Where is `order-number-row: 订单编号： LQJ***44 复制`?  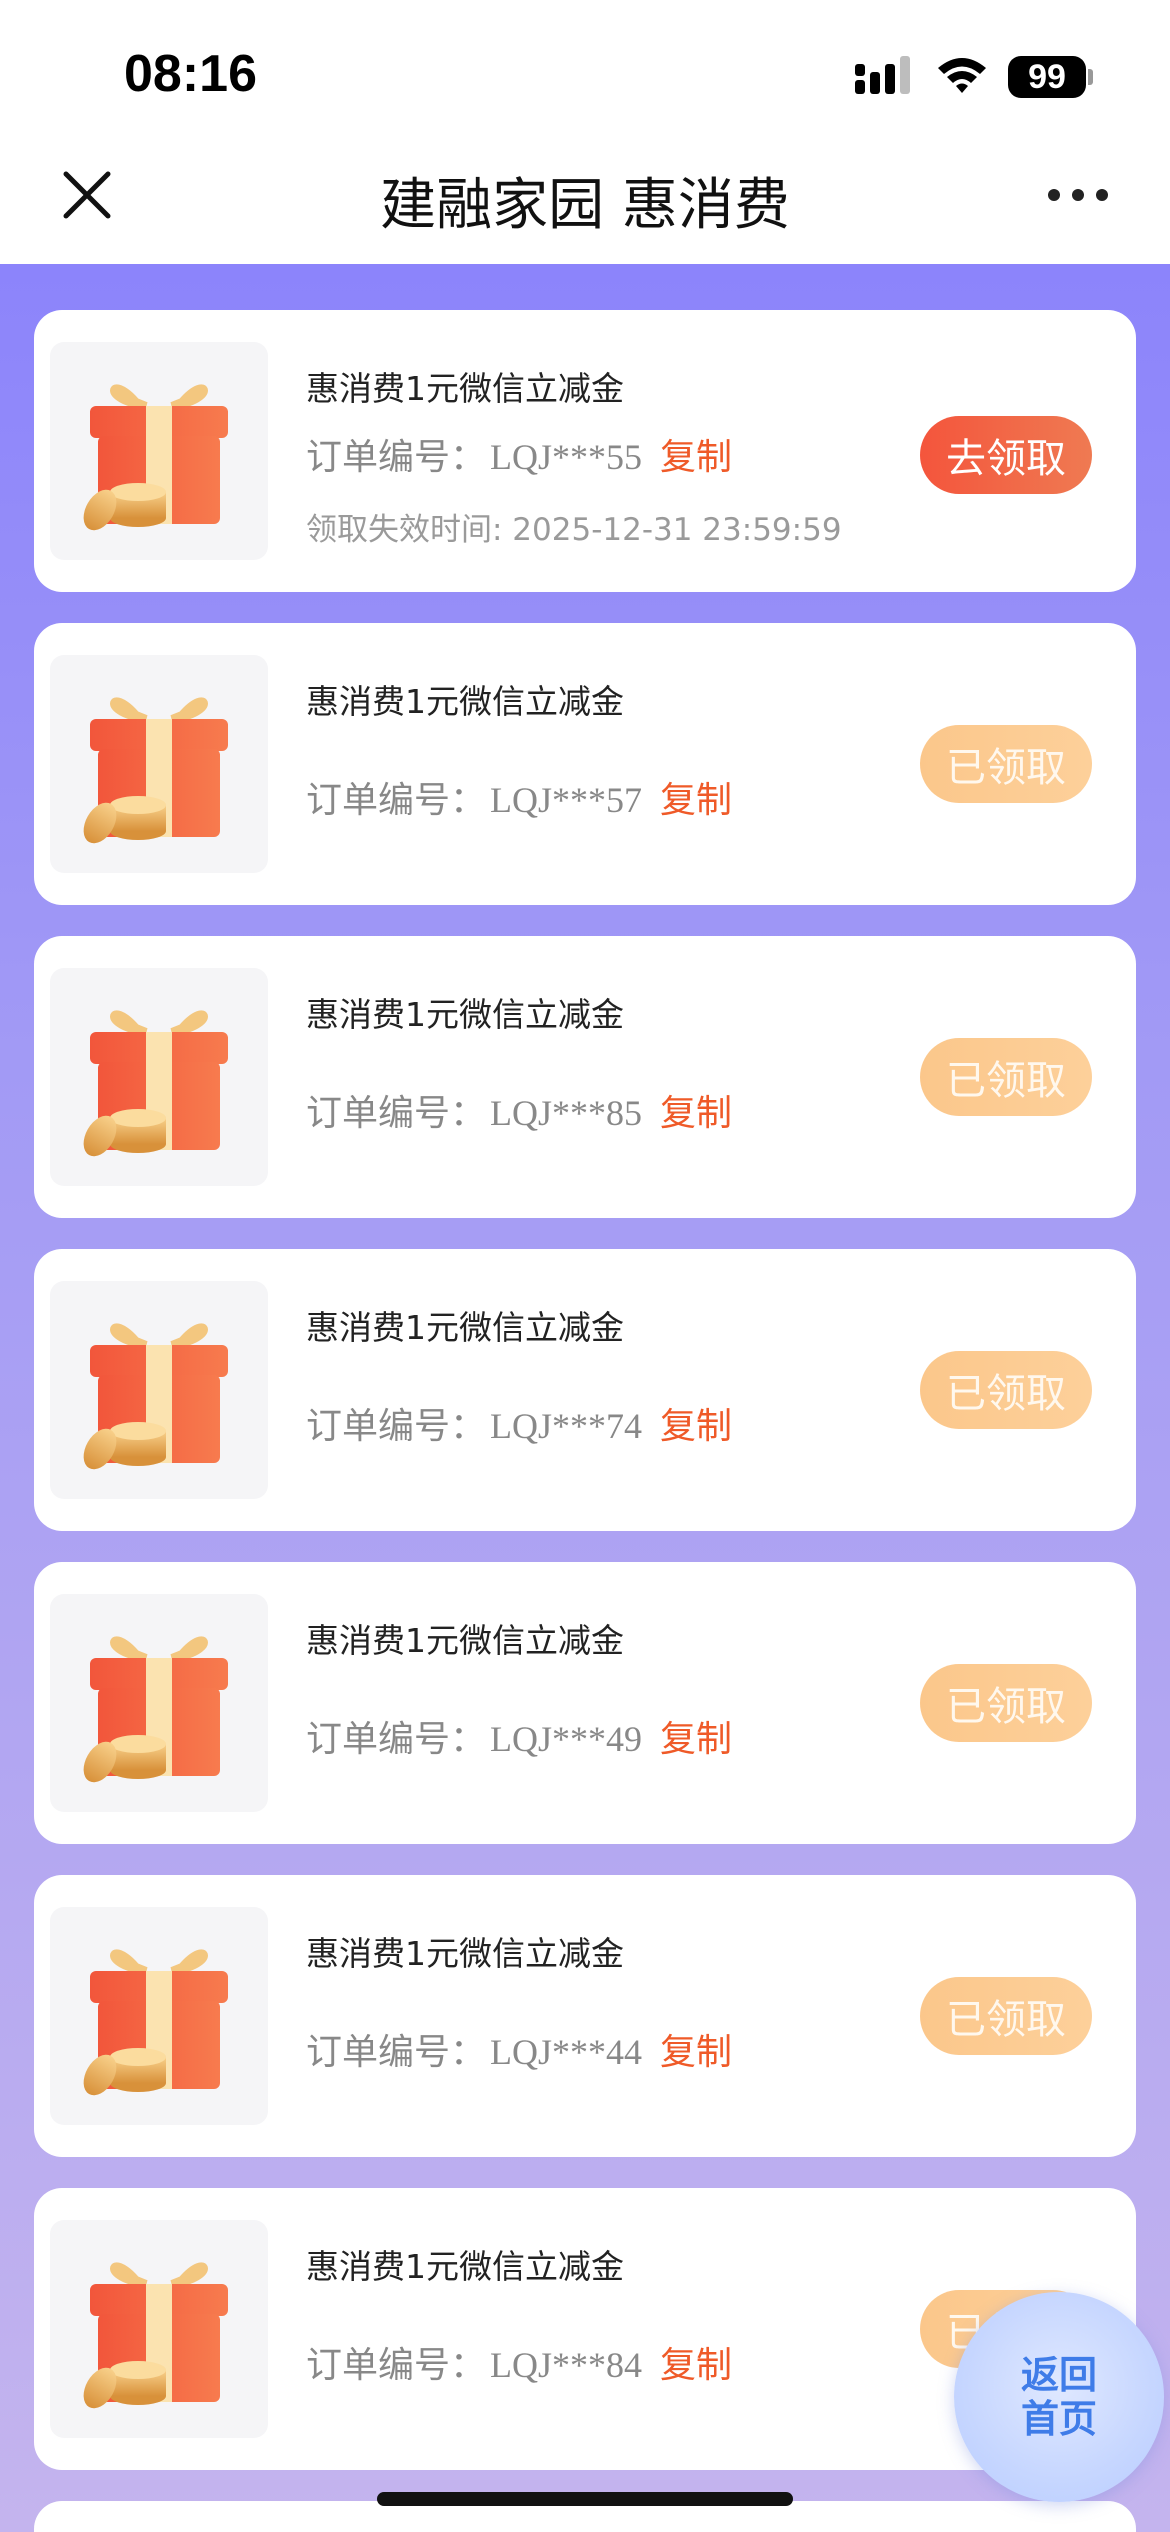
order-number-row: 订单编号： LQJ***44 复制 is located at coordinates (519, 2049).